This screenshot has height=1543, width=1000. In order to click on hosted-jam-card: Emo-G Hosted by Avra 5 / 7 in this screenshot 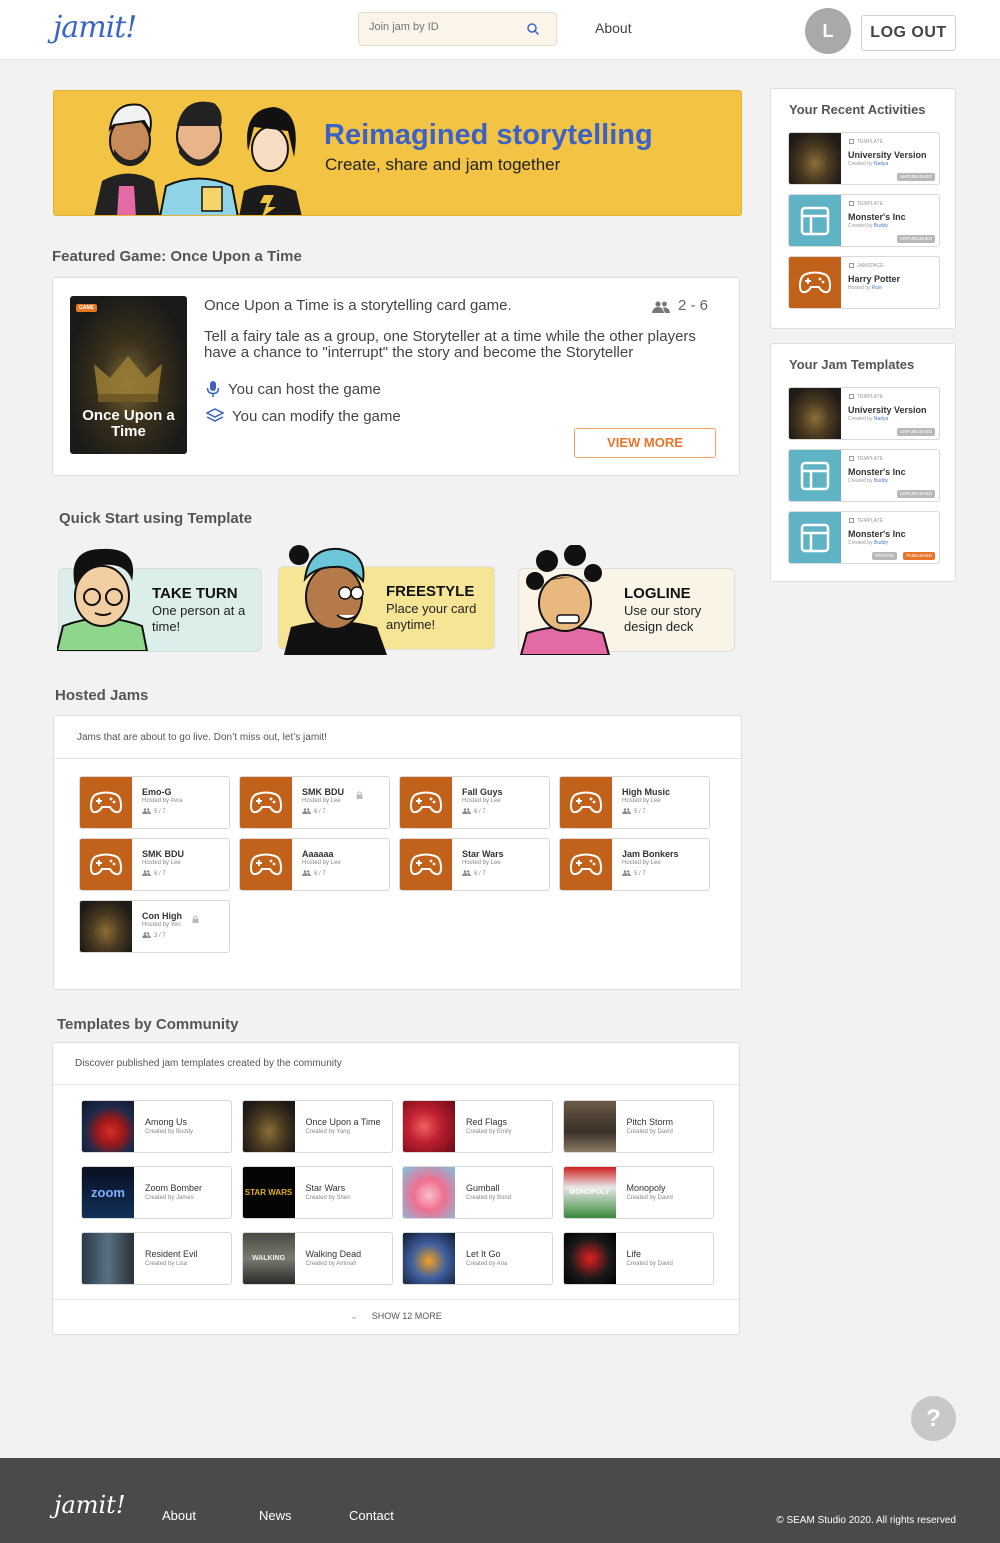, I will do `click(154, 802)`.